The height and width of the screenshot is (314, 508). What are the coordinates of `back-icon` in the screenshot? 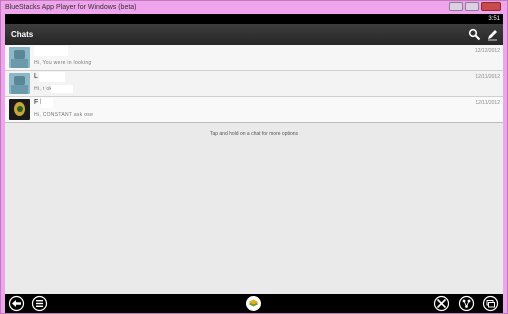 It's located at (16, 303).